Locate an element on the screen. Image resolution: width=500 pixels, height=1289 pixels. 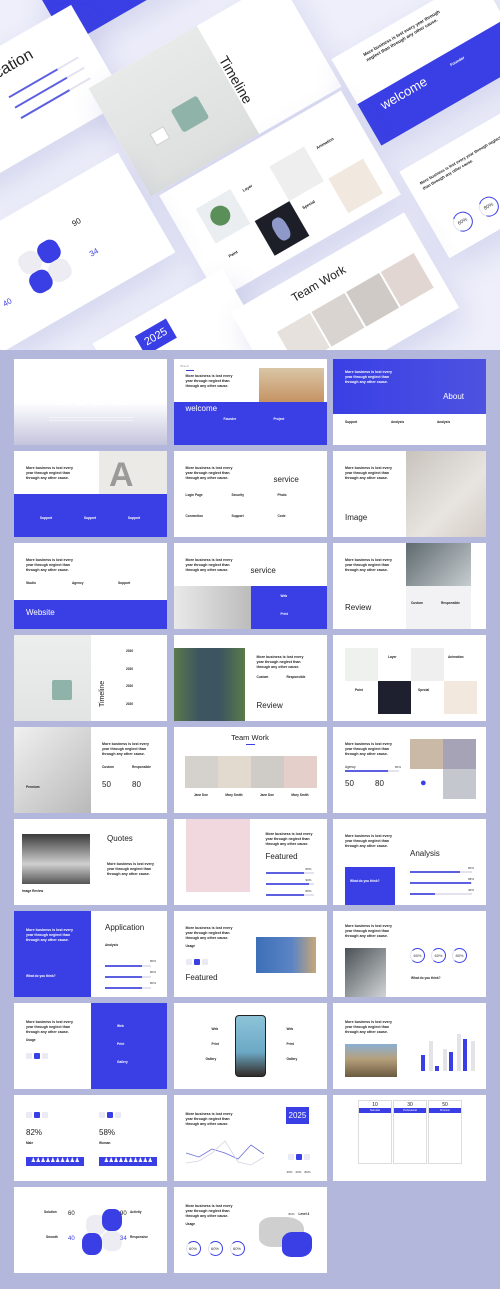
premium-col: Responsible is located at coordinates (141, 767).